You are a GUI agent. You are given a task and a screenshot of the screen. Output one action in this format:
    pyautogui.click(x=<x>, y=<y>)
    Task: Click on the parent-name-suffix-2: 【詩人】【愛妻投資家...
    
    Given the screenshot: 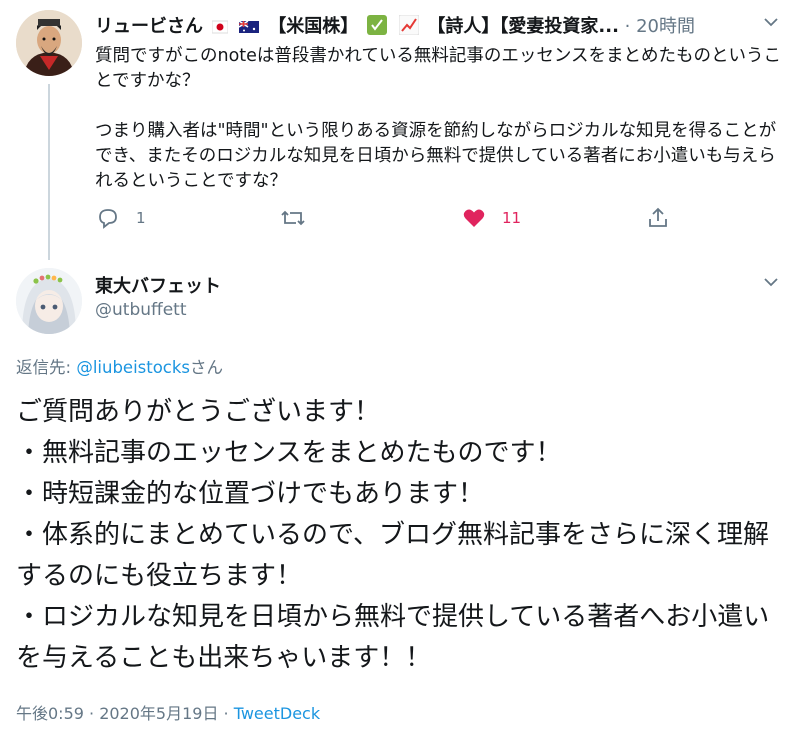 What is the action you would take?
    pyautogui.click(x=523, y=26)
    